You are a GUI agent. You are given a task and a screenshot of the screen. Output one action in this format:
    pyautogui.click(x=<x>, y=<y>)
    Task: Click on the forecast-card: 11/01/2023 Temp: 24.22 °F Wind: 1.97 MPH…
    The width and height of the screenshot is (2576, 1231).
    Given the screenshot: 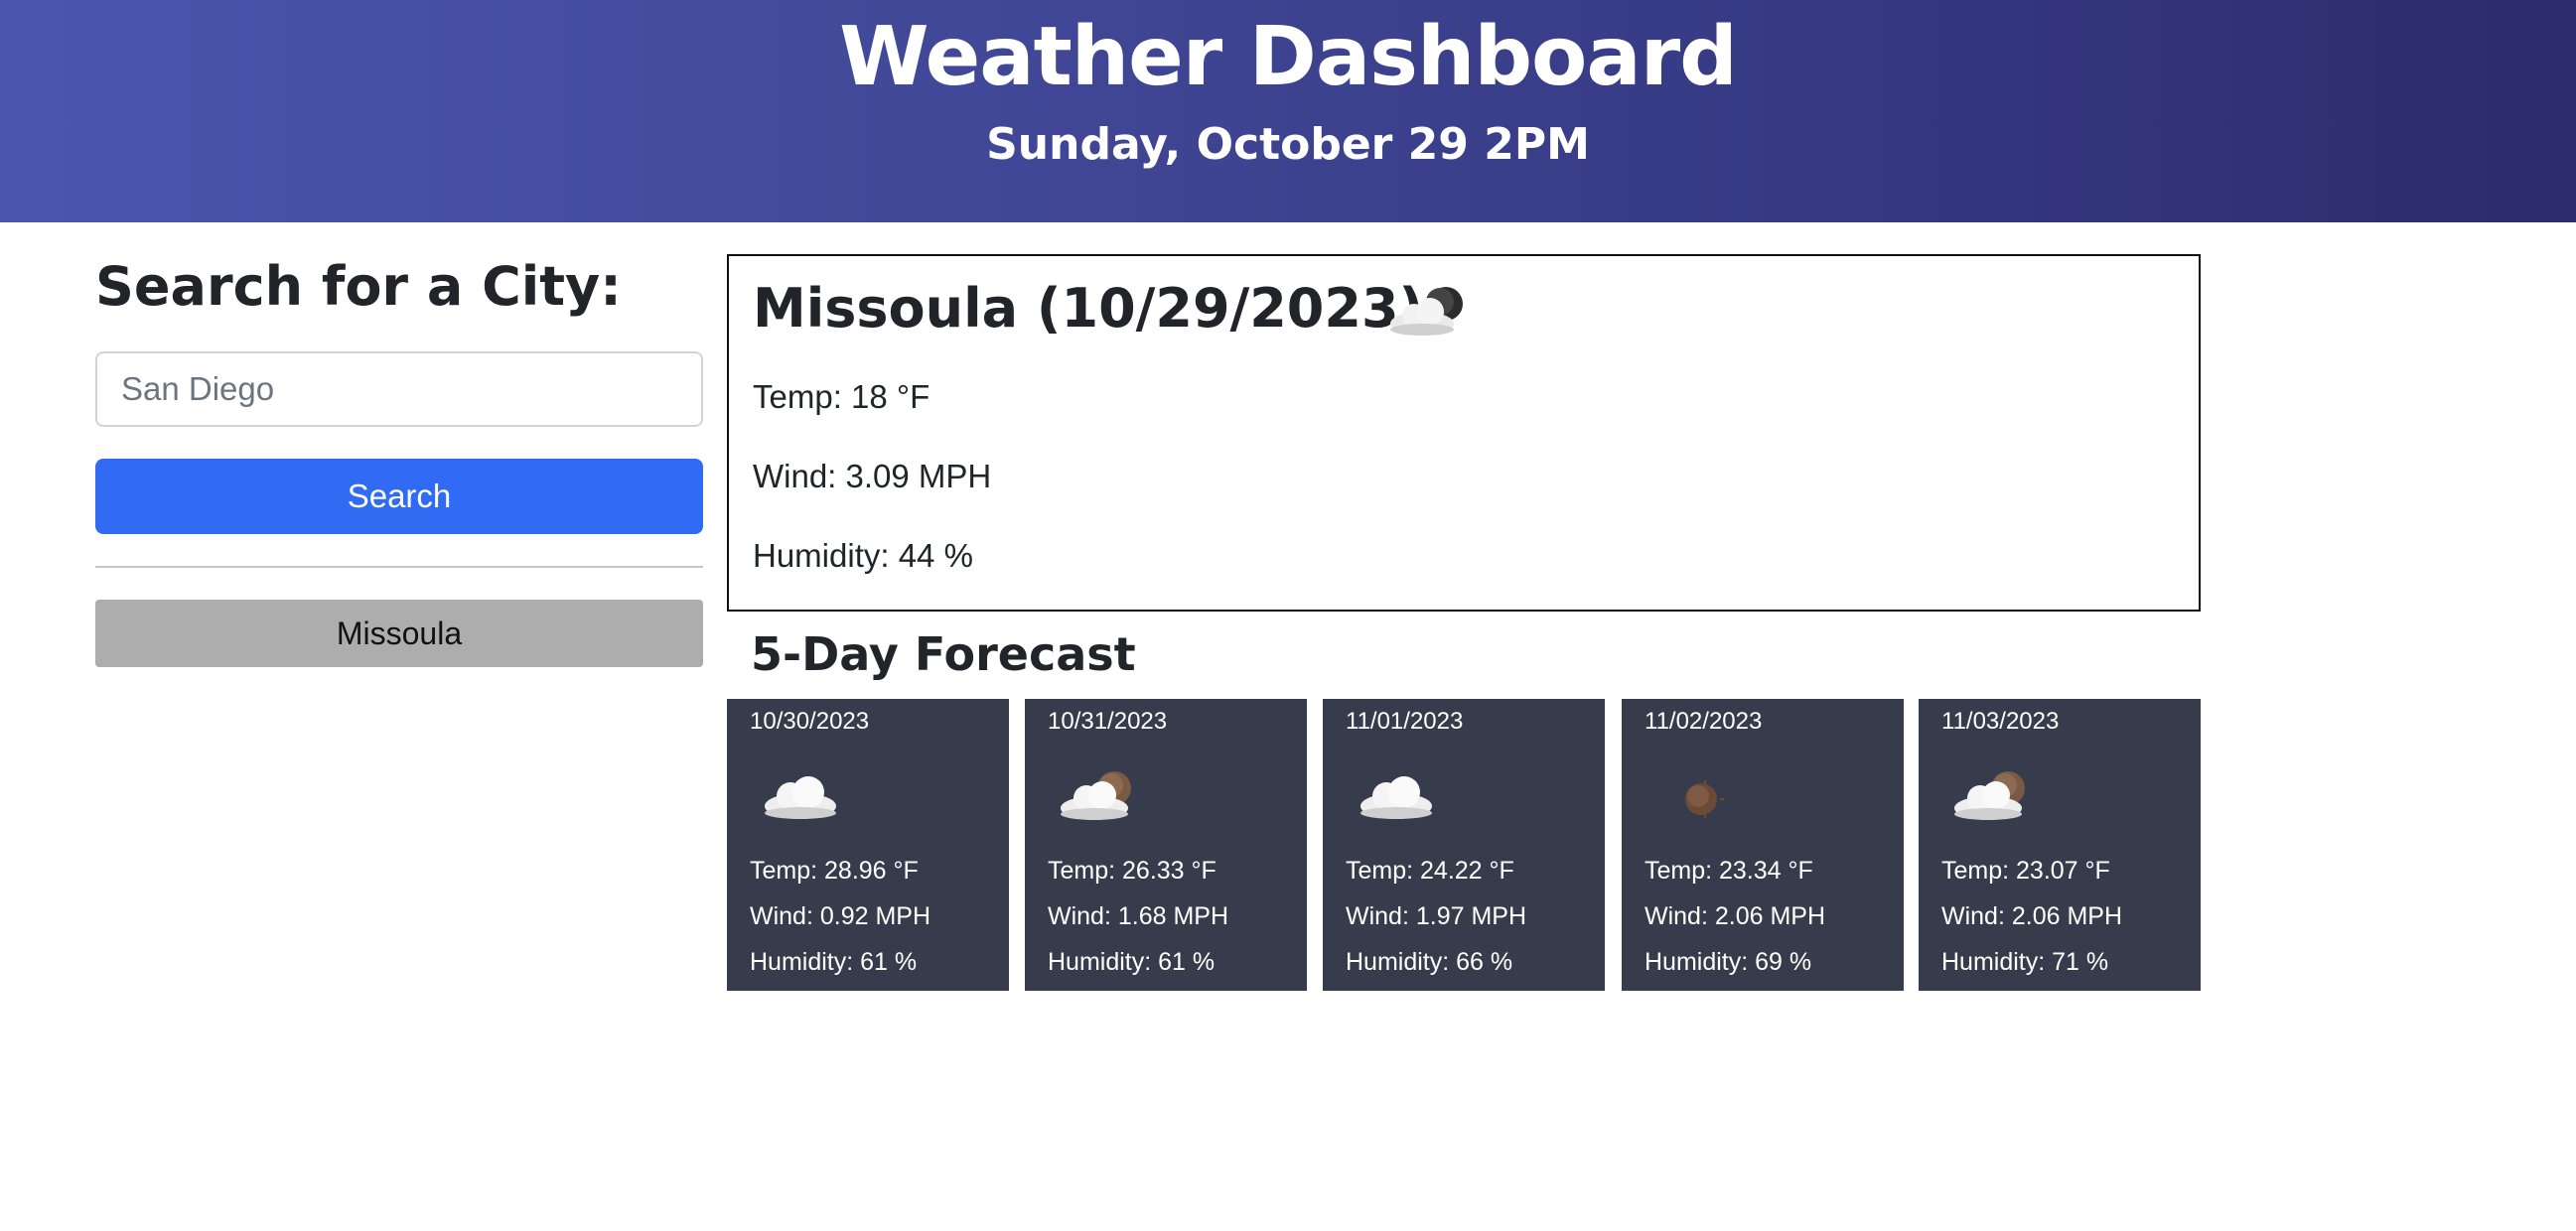 What is the action you would take?
    pyautogui.click(x=1464, y=845)
    